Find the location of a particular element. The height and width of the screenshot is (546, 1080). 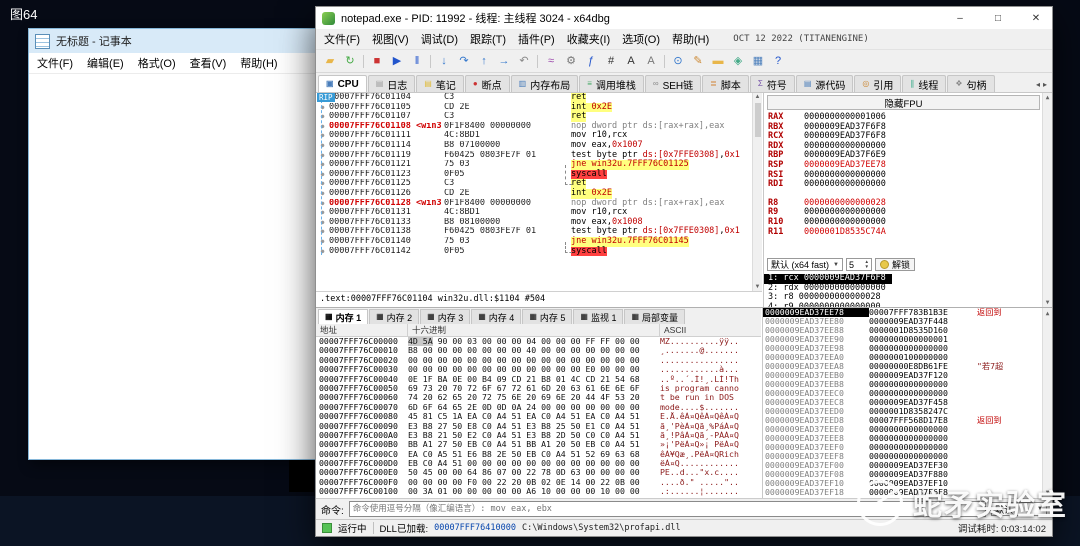

open-file-icon: ▰ is located at coordinates (330, 61).